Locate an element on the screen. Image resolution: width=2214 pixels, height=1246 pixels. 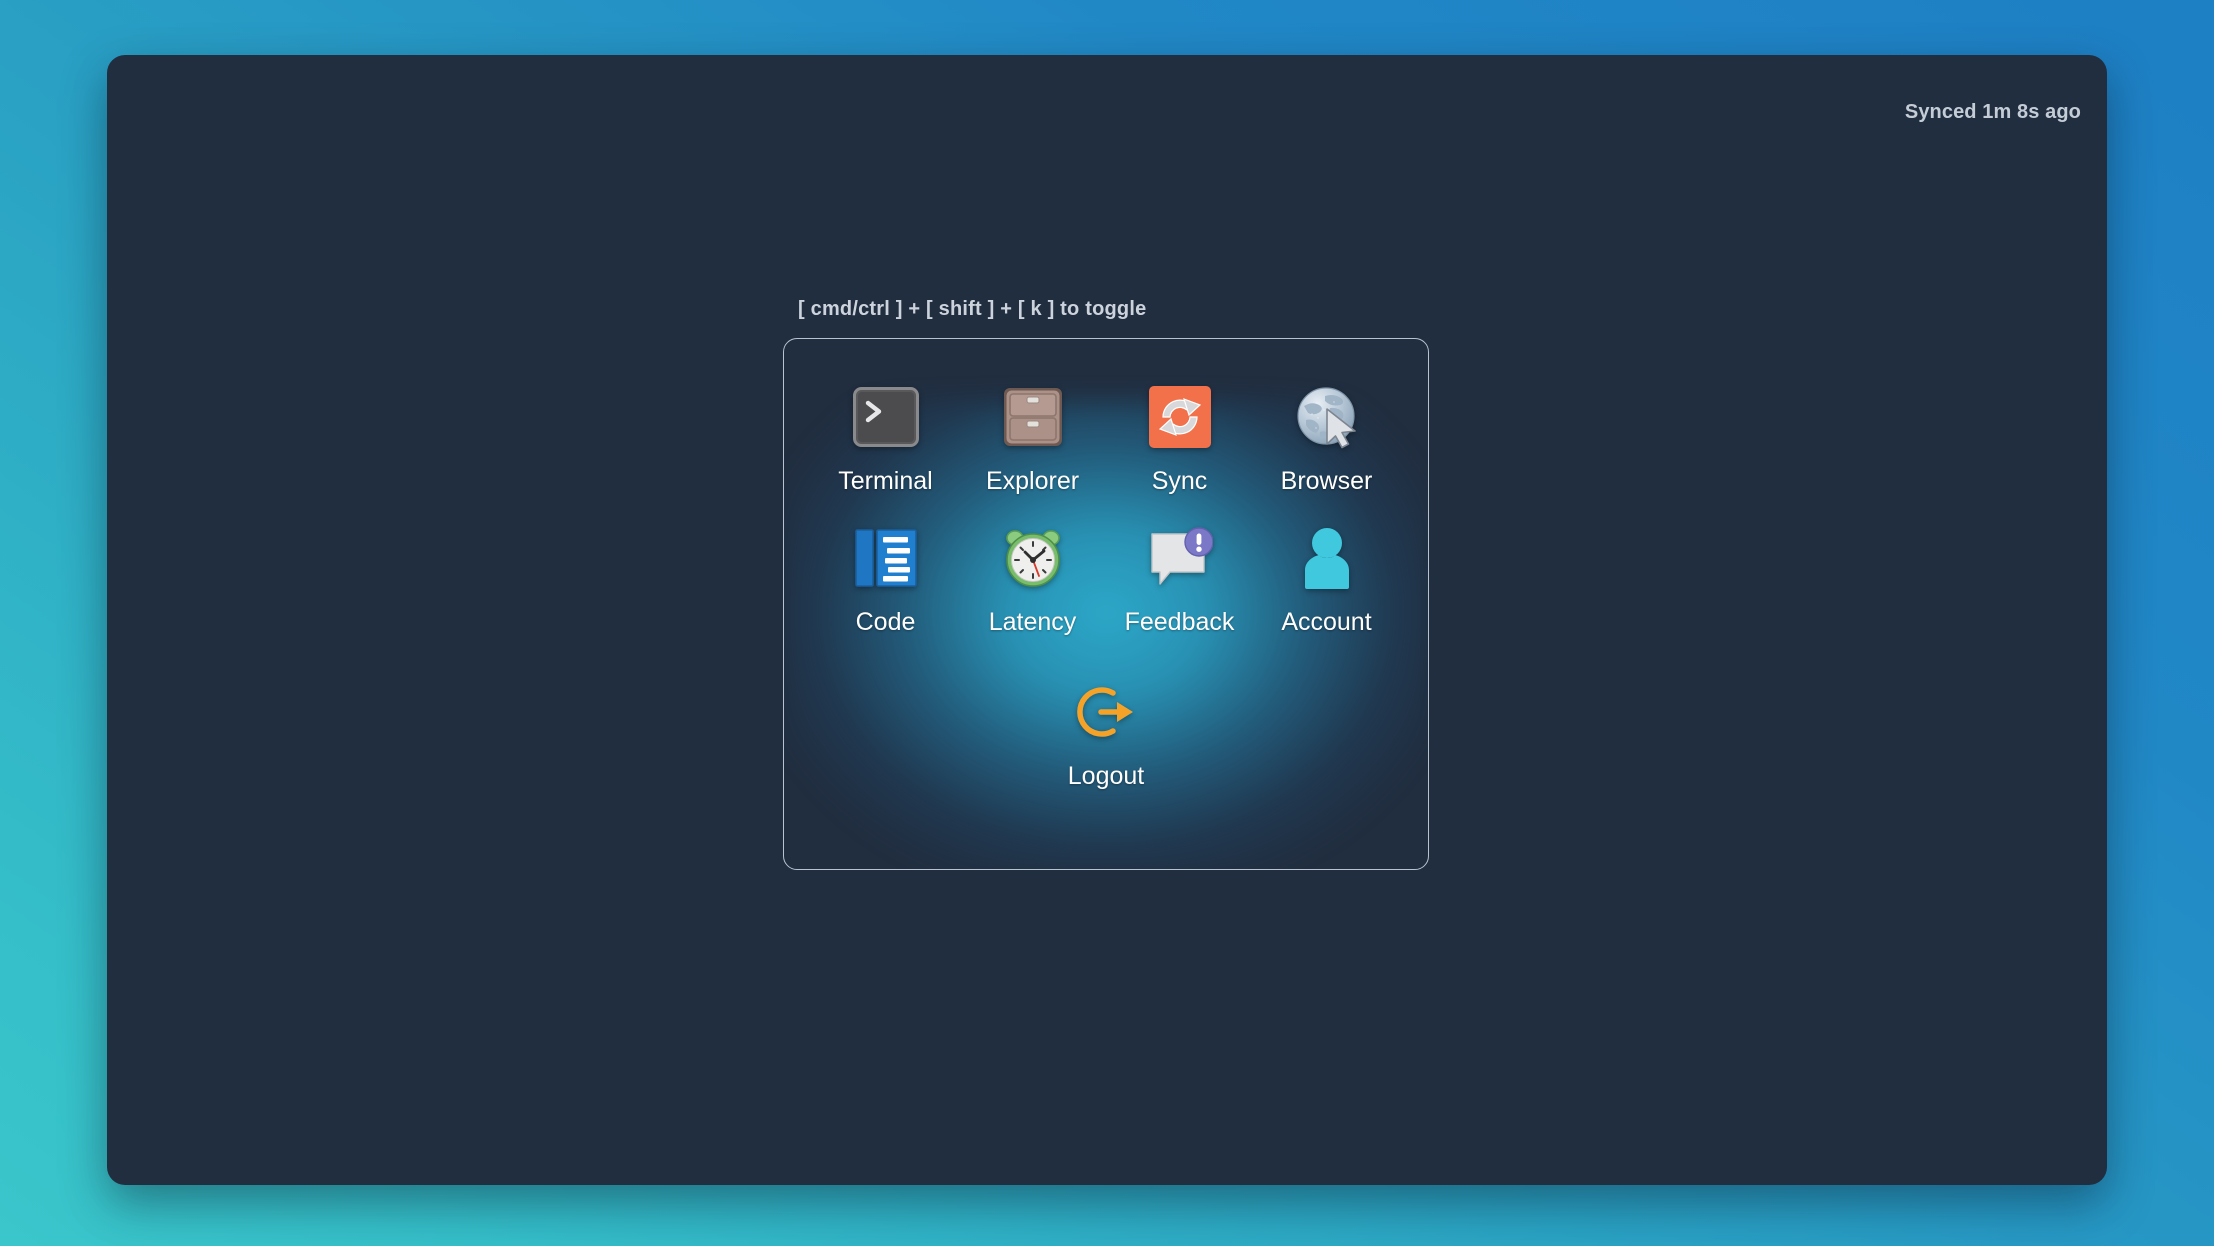
launcher-item-feedback: Feedback is located at coordinates (1179, 576).